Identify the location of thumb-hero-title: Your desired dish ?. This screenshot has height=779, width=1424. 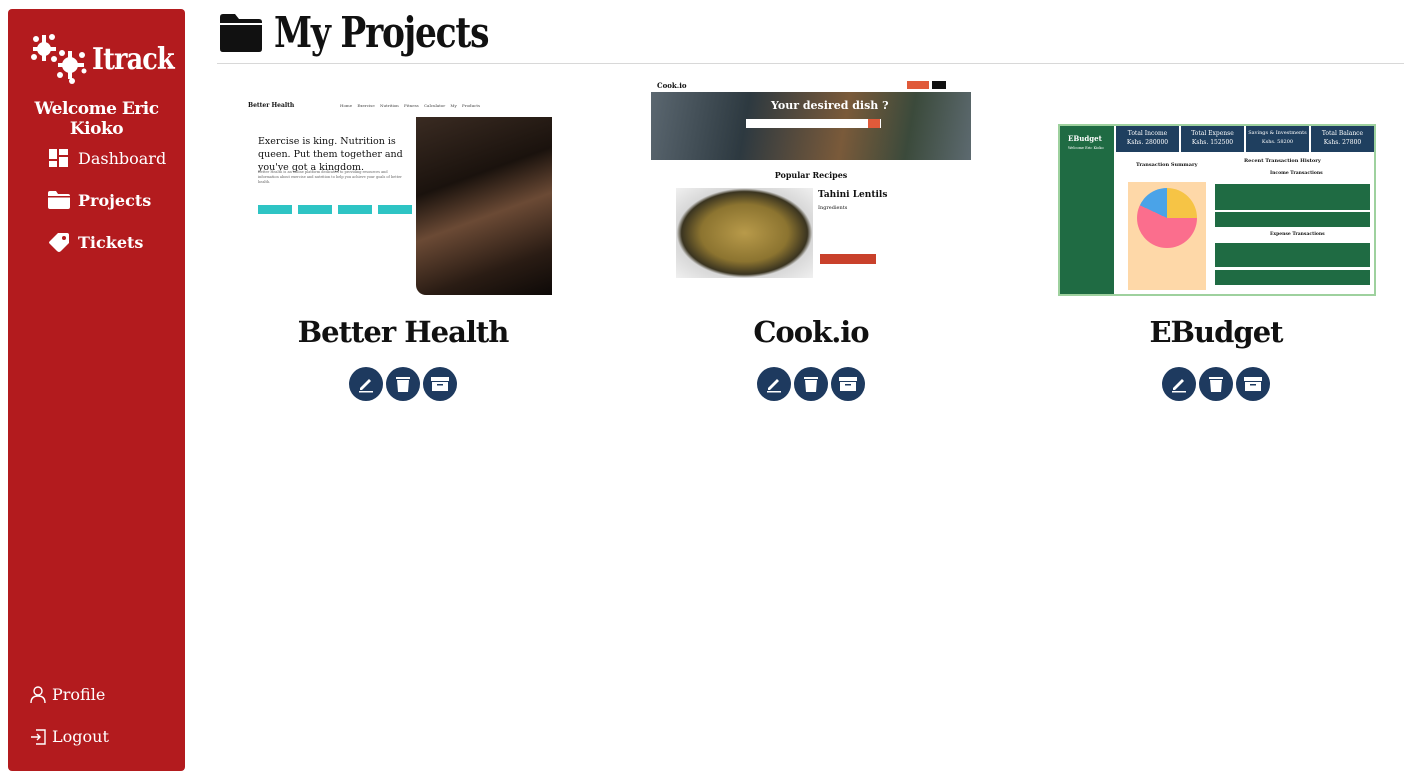
(830, 105).